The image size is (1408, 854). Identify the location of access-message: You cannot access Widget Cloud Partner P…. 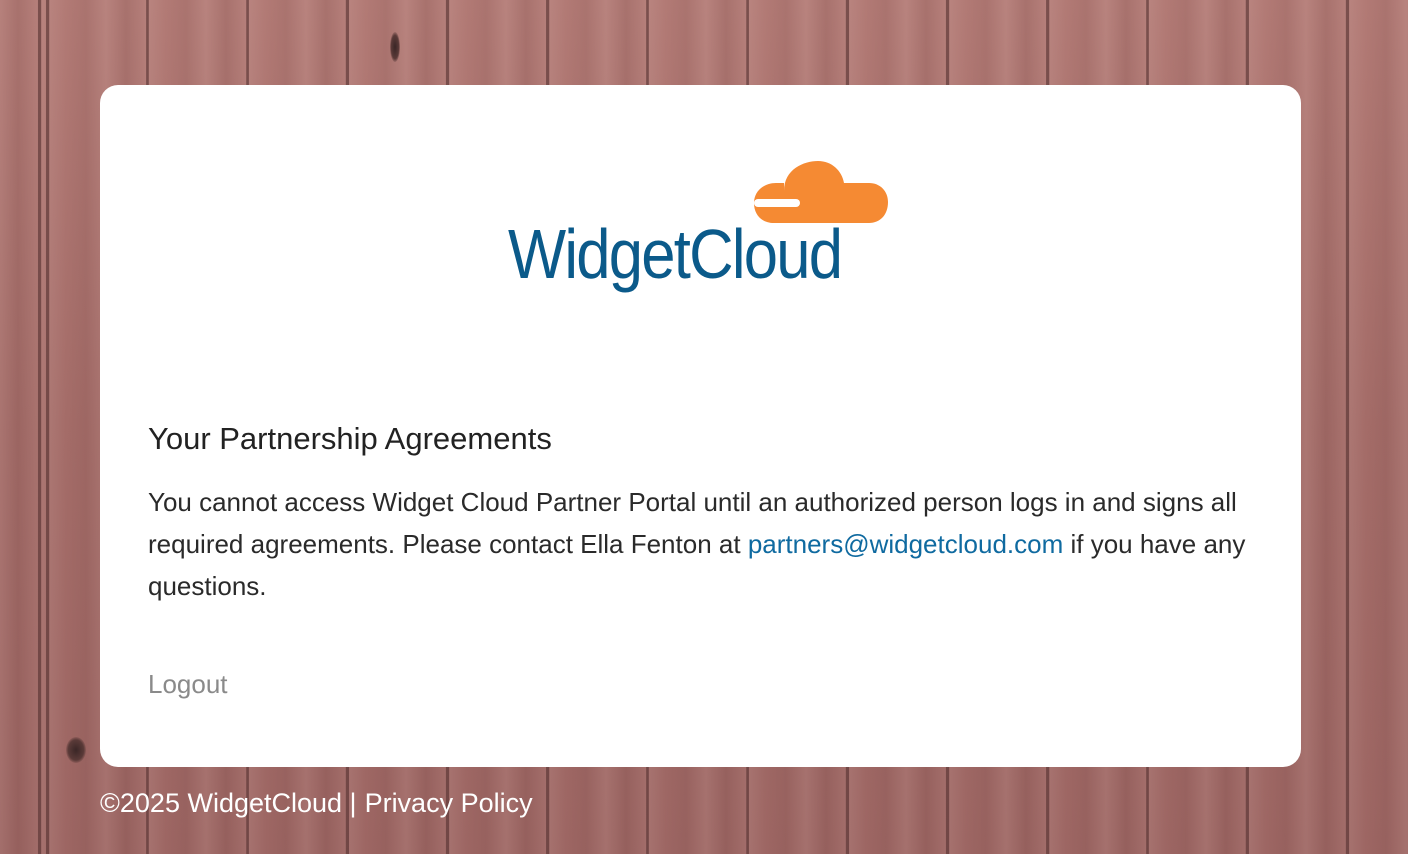
(703, 544).